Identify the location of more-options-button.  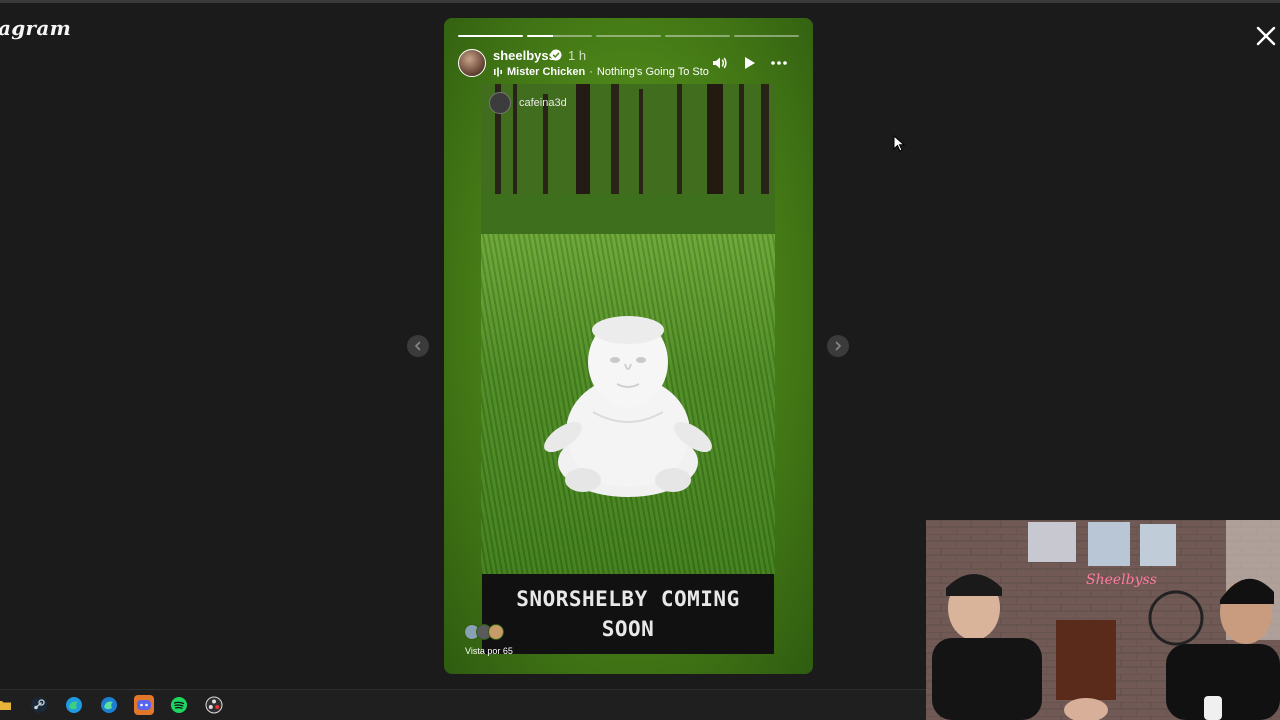
(779, 63).